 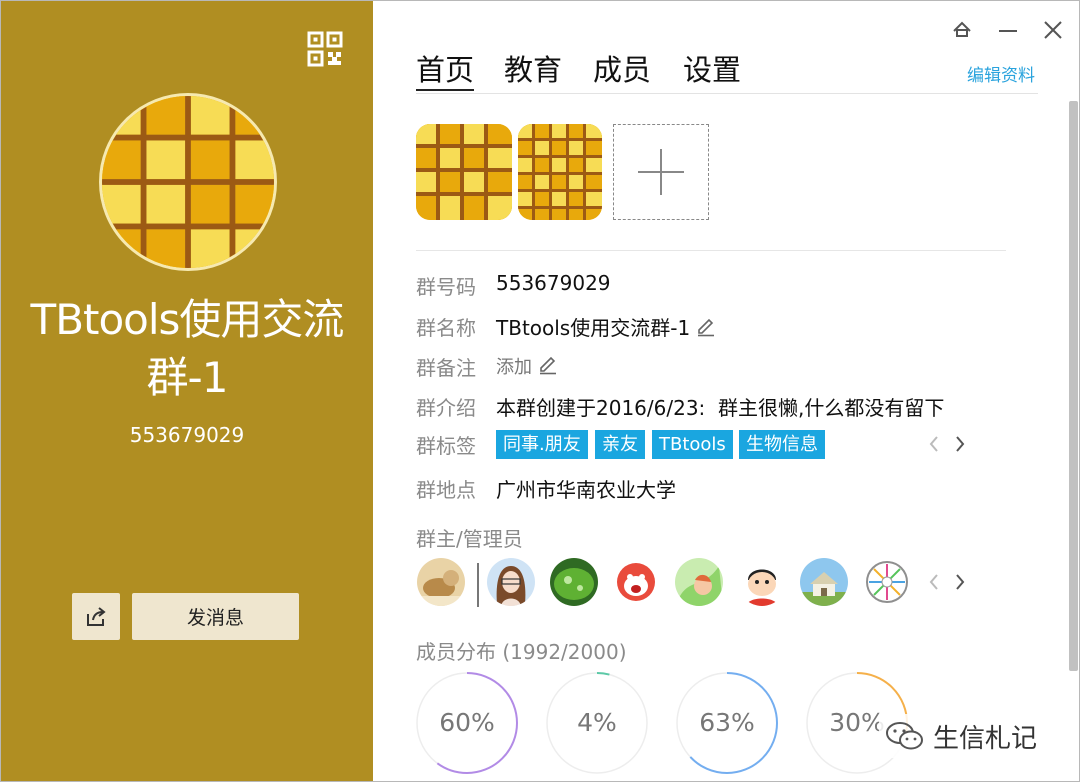 What do you see at coordinates (553, 283) in the screenshot?
I see `group-number-value: 553679029` at bounding box center [553, 283].